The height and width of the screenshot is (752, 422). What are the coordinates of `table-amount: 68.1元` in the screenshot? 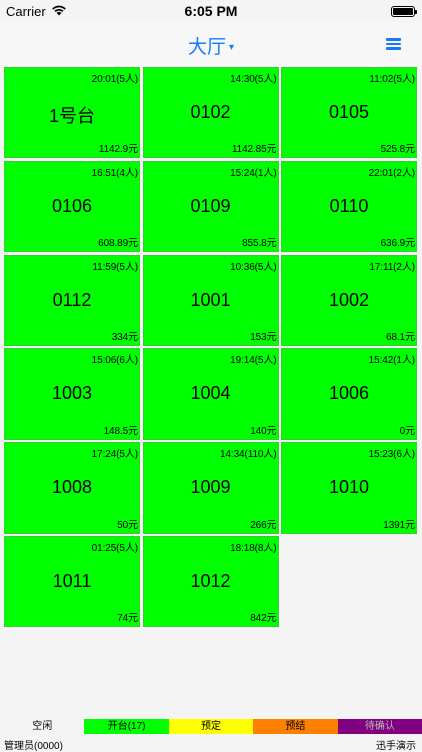 It's located at (400, 337).